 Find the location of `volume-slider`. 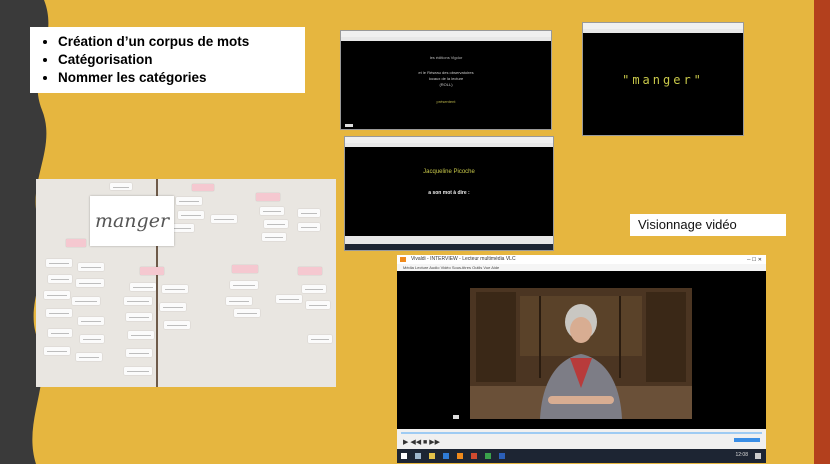

volume-slider is located at coordinates (747, 440).